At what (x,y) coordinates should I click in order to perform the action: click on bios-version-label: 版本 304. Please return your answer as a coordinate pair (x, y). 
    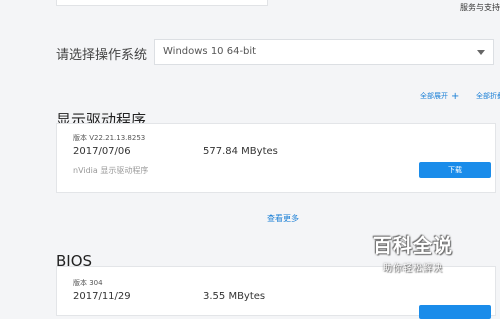
    Looking at the image, I should click on (88, 283).